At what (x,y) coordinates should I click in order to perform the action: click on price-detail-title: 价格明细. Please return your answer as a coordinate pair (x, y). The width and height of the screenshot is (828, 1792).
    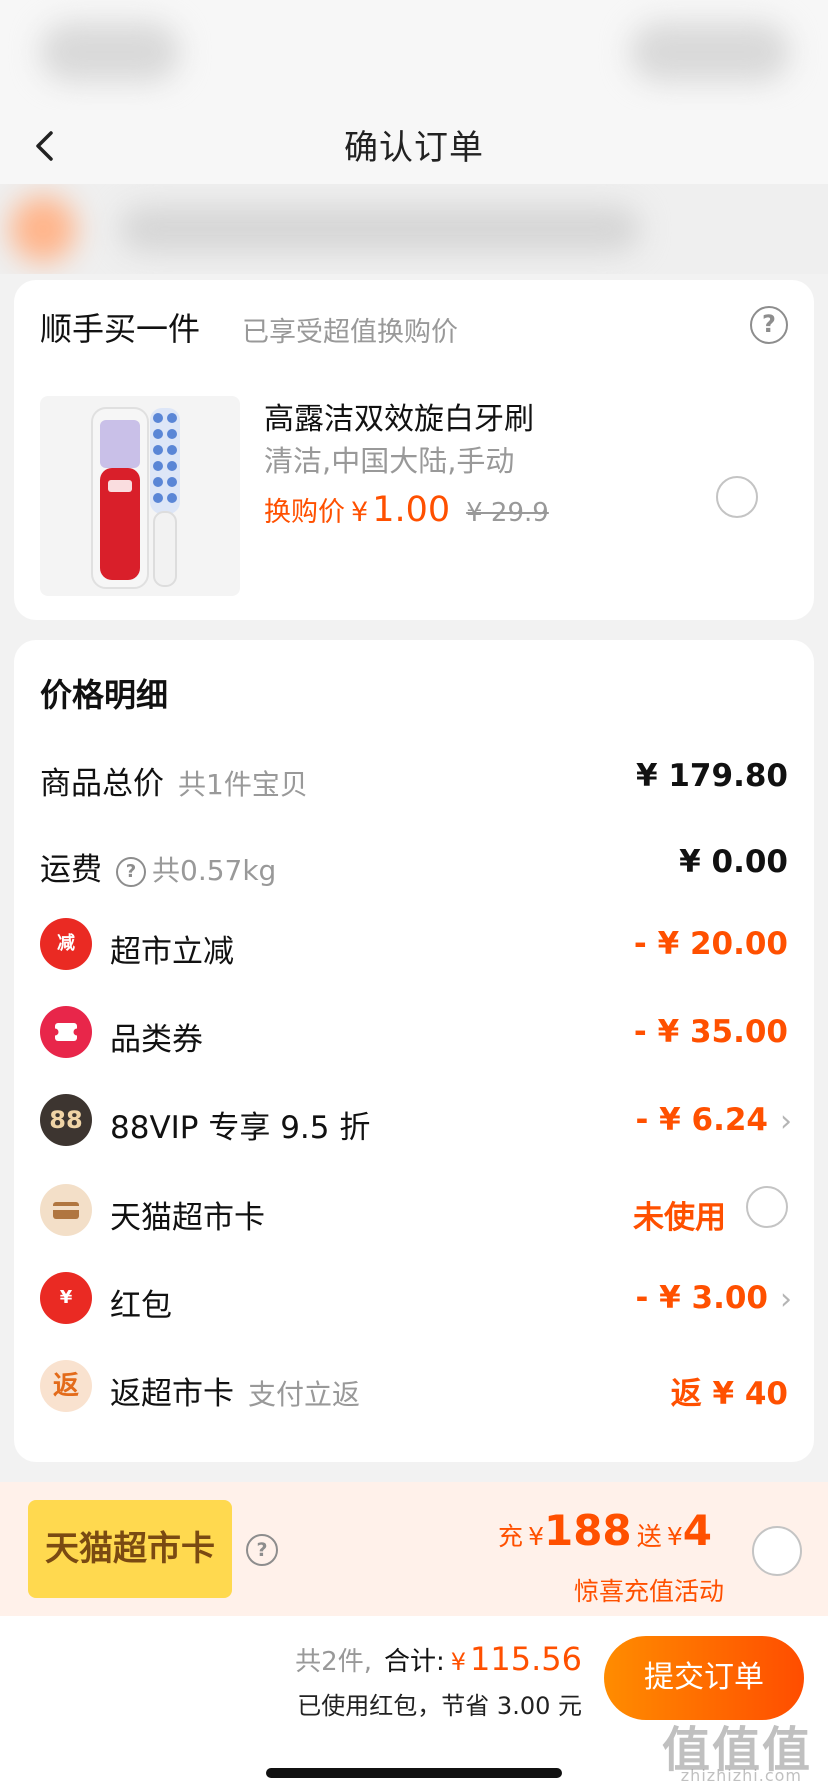
    Looking at the image, I should click on (104, 695).